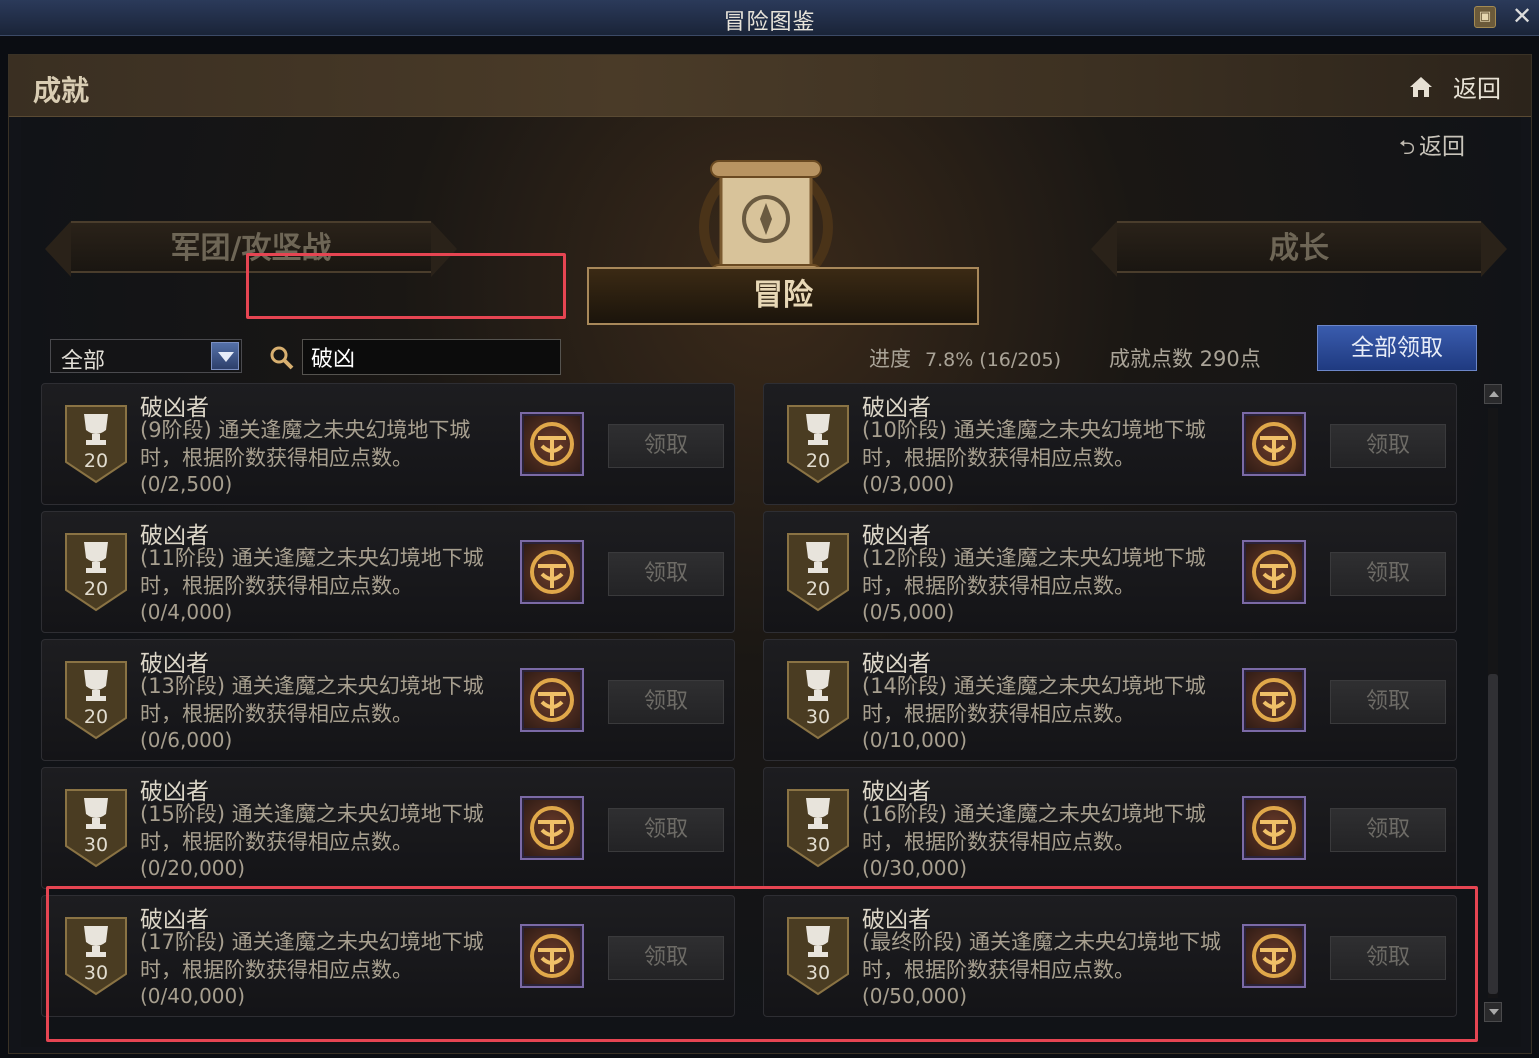 This screenshot has height=1058, width=1539. Describe the element at coordinates (993, 360) in the screenshot. I see `progress-value: 7.8% (16/205)` at that location.